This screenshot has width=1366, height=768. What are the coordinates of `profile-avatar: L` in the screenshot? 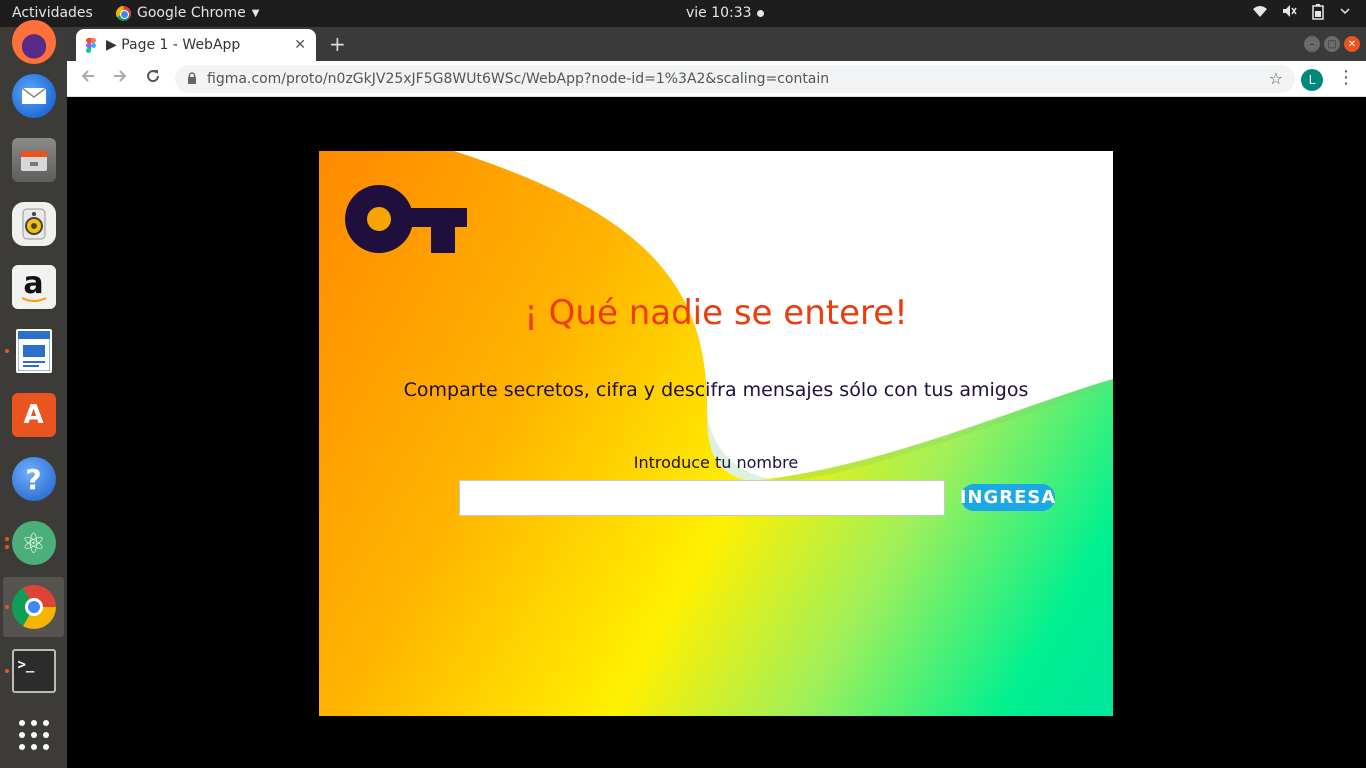 It's located at (1312, 80).